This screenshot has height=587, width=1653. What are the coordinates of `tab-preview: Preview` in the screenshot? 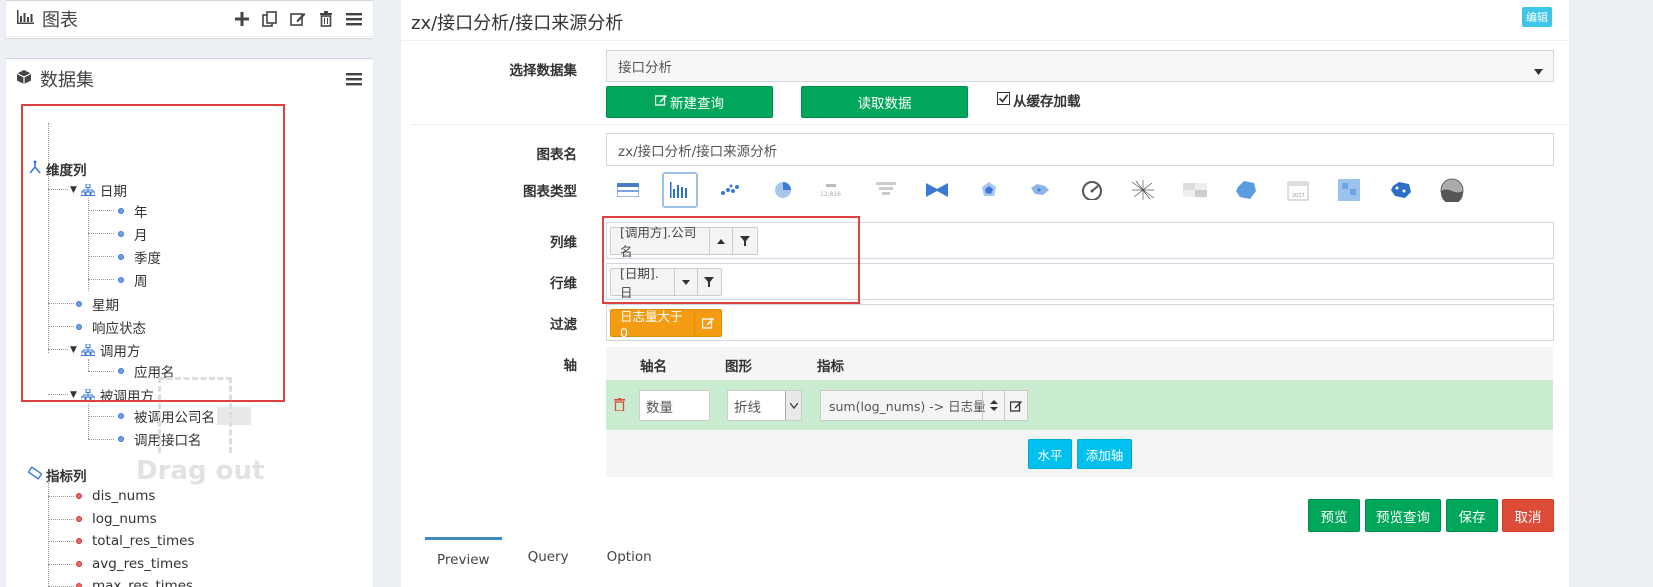 It's located at (463, 558).